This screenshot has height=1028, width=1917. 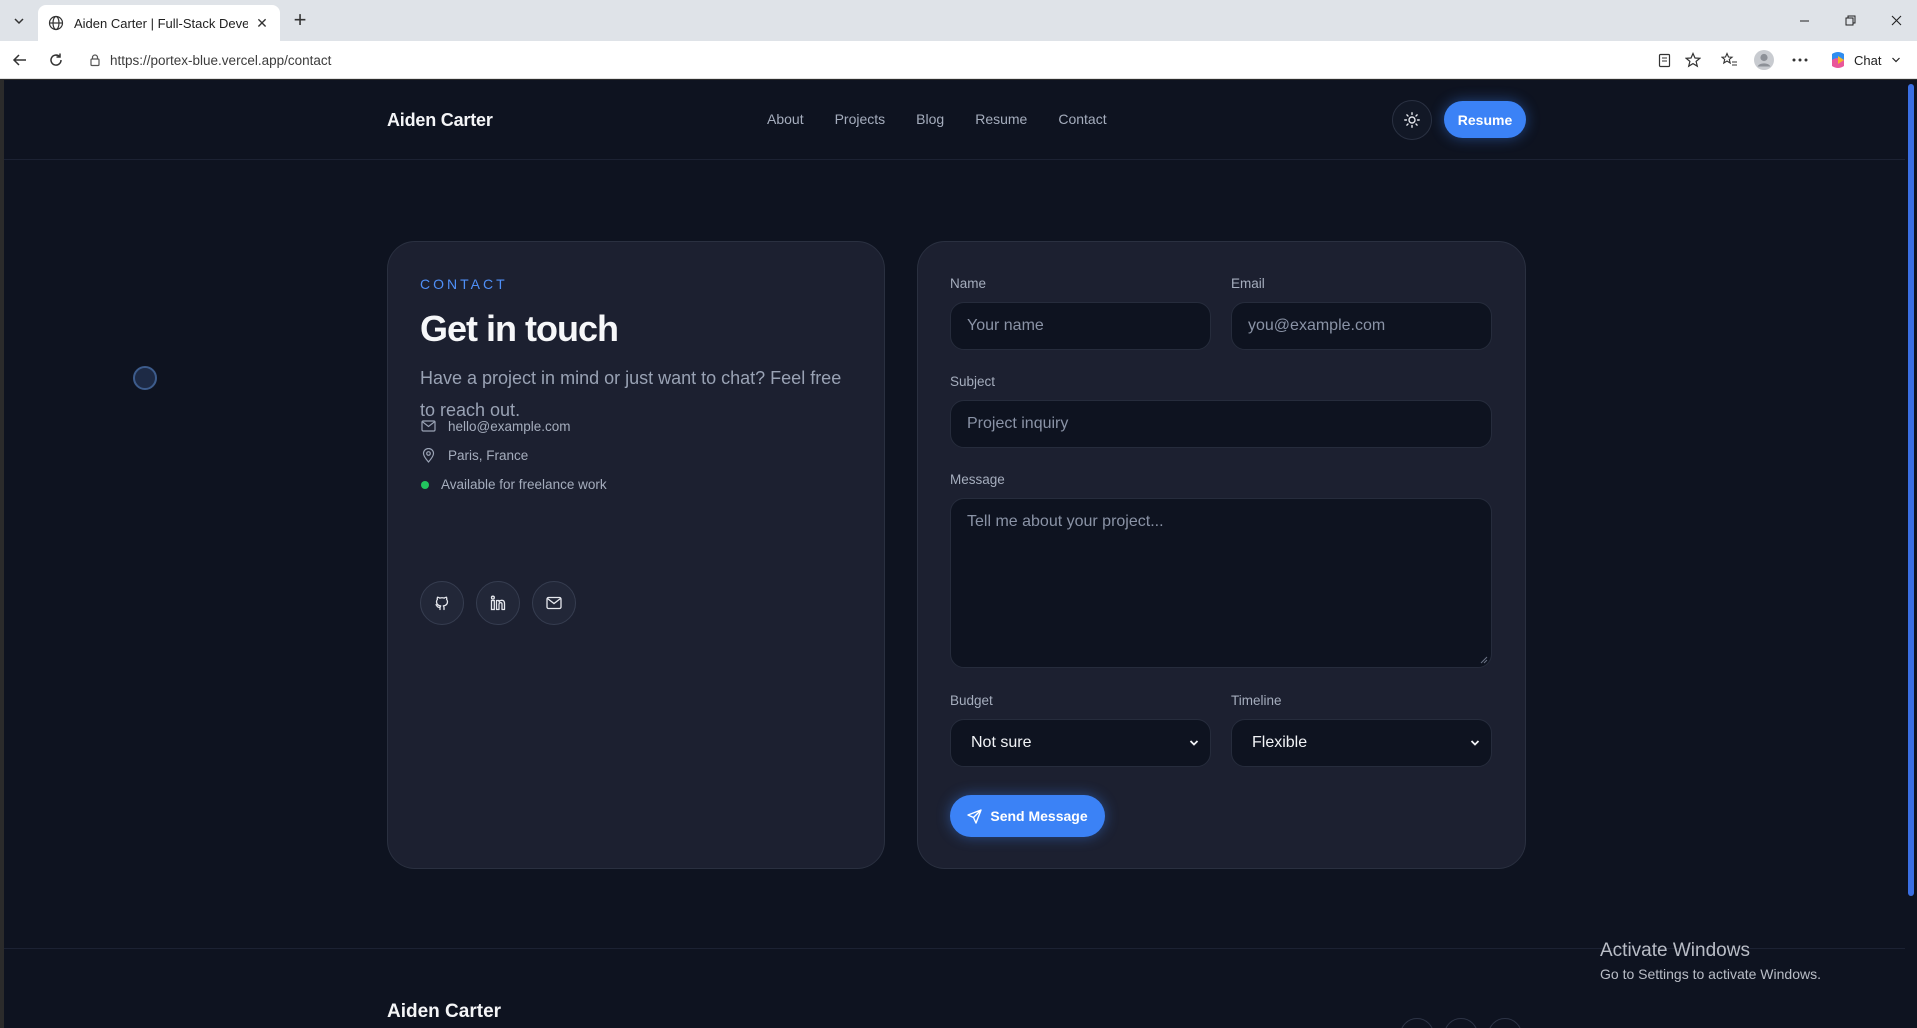 I want to click on chat-label: Chat, so click(x=1868, y=60).